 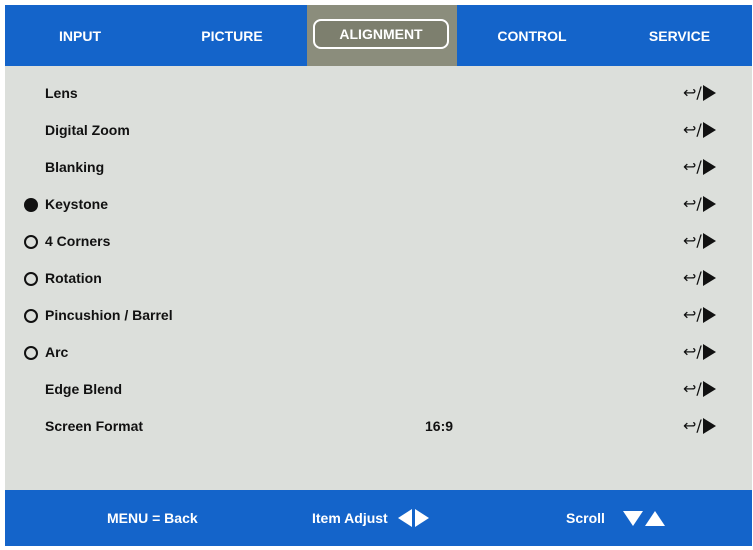 I want to click on menu-item-rotation: Rotation ↩/, so click(x=378, y=278).